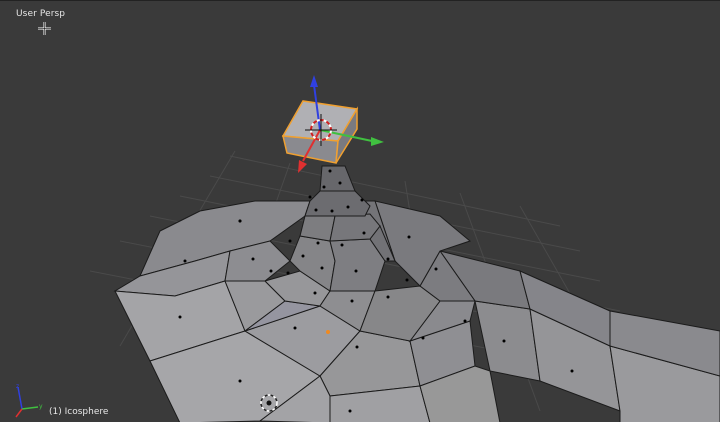 This screenshot has height=422, width=720. Describe the element at coordinates (377, 141) in the screenshot. I see `y-axis-arrow-icon` at that location.